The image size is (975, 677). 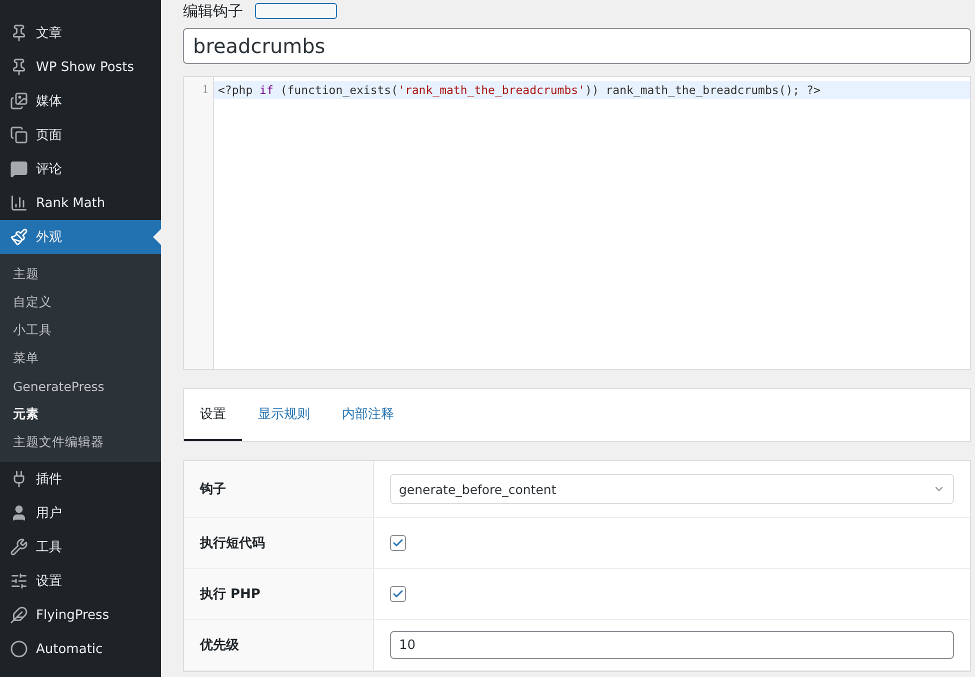 I want to click on sidebar-item: 文章, so click(x=80, y=33).